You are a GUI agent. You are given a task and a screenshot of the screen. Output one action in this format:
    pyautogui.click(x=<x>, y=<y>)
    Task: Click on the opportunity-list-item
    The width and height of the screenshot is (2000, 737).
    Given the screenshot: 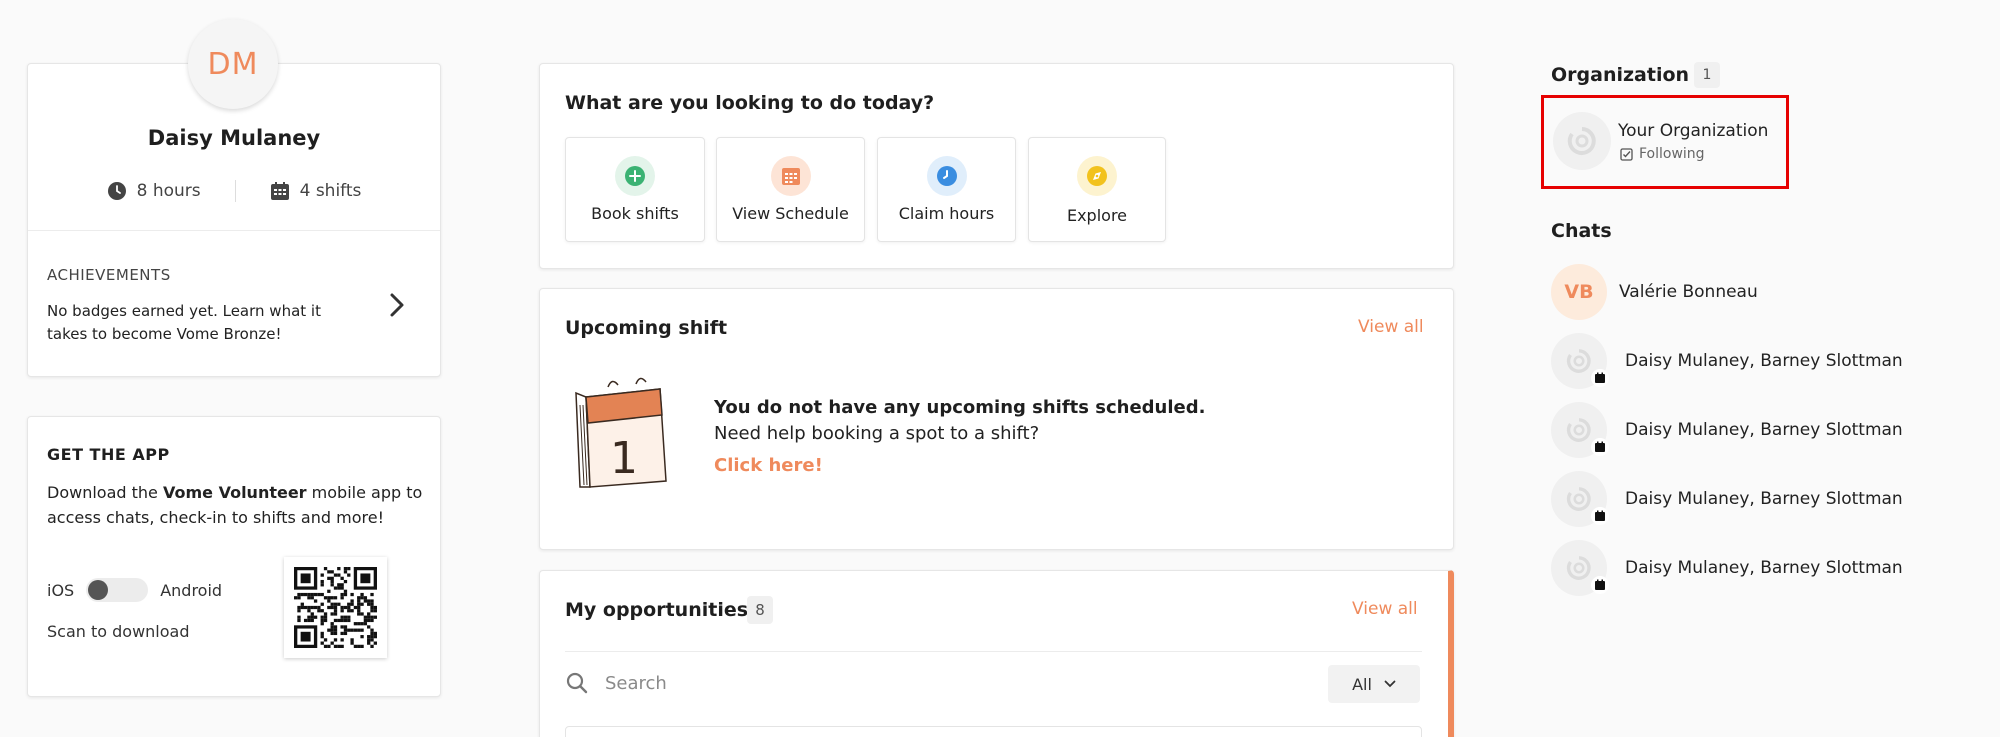 What is the action you would take?
    pyautogui.click(x=993, y=731)
    